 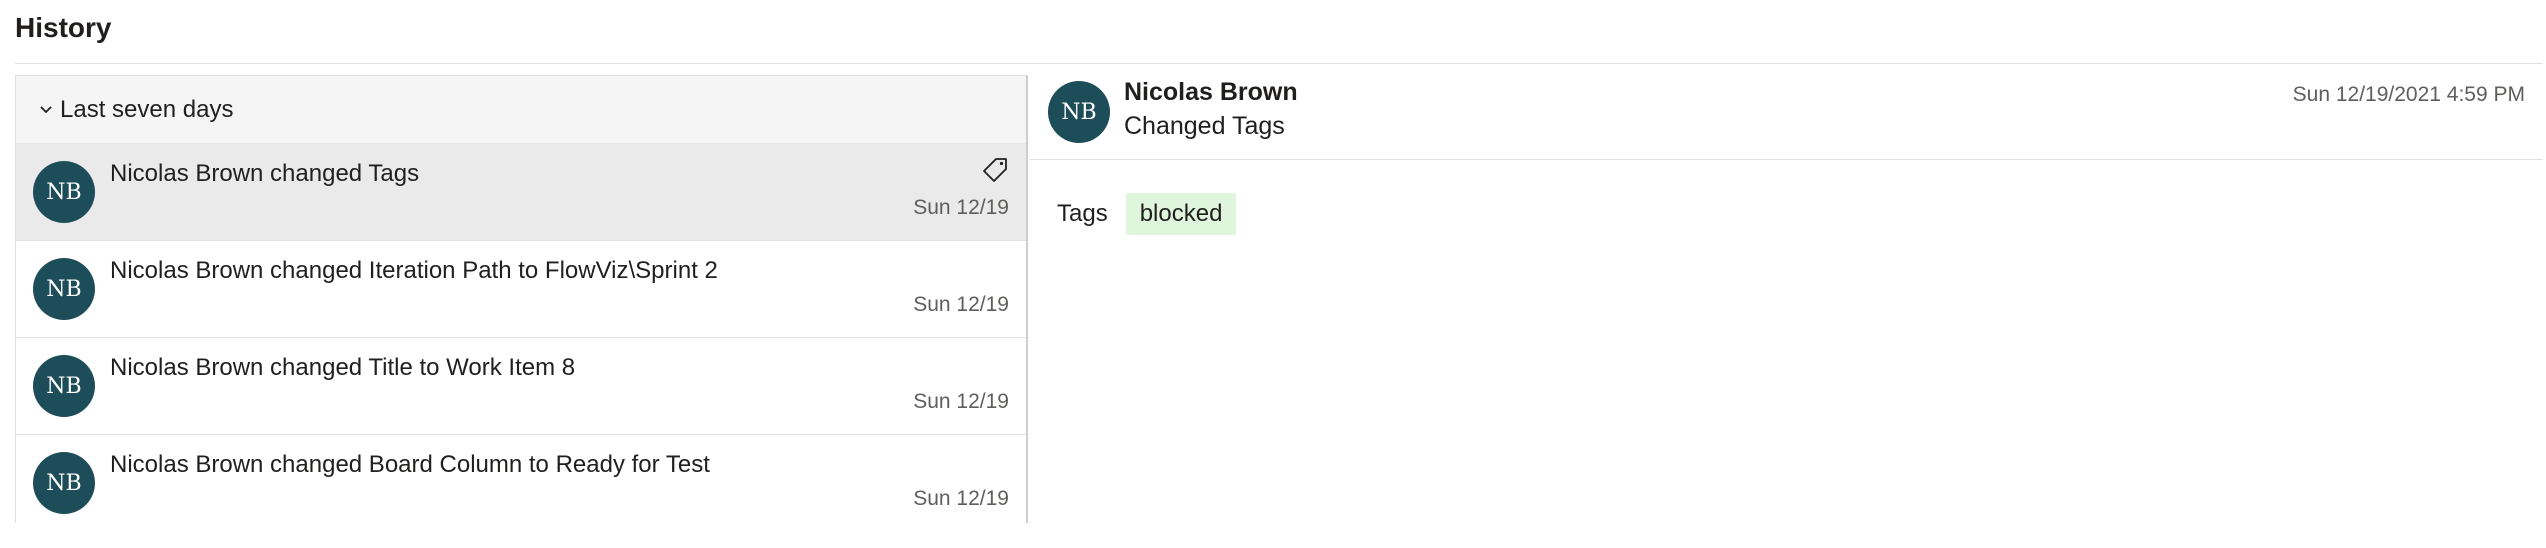 What do you see at coordinates (1082, 213) in the screenshot?
I see `field-label: Tags` at bounding box center [1082, 213].